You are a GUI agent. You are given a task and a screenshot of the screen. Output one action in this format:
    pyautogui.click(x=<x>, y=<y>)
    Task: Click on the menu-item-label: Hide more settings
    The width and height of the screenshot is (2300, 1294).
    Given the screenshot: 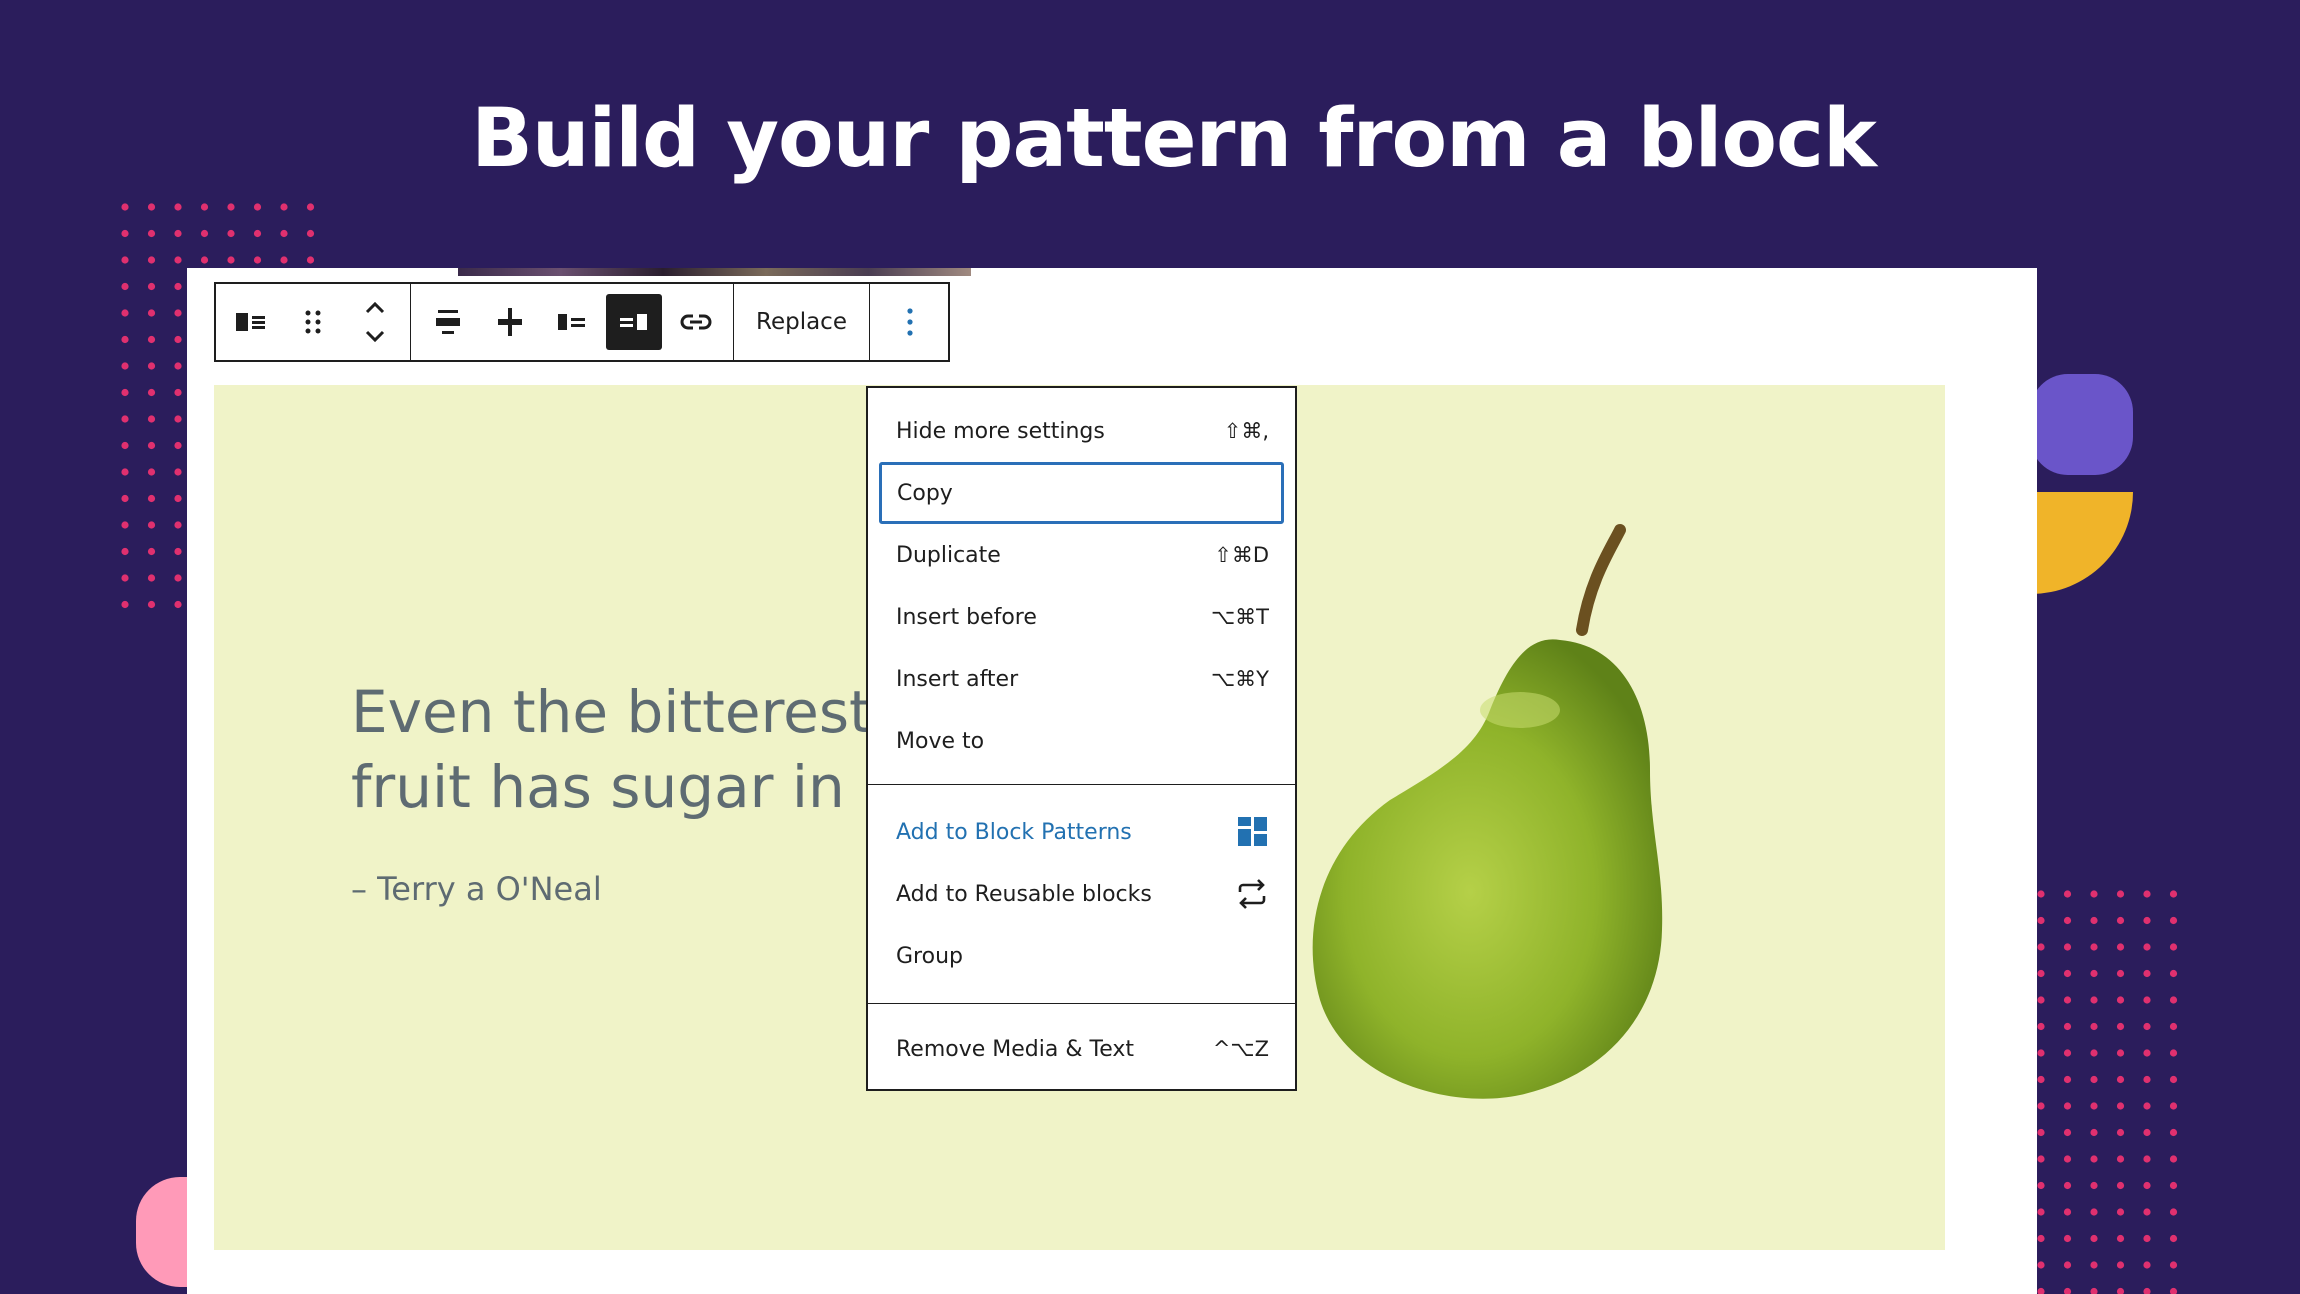 What is the action you would take?
    pyautogui.click(x=1000, y=431)
    